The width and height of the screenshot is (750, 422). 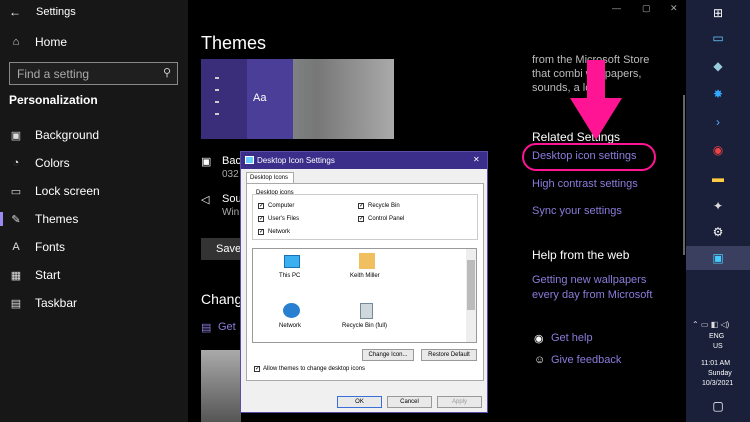 I want to click on help-heading: Help from the web, so click(x=581, y=255).